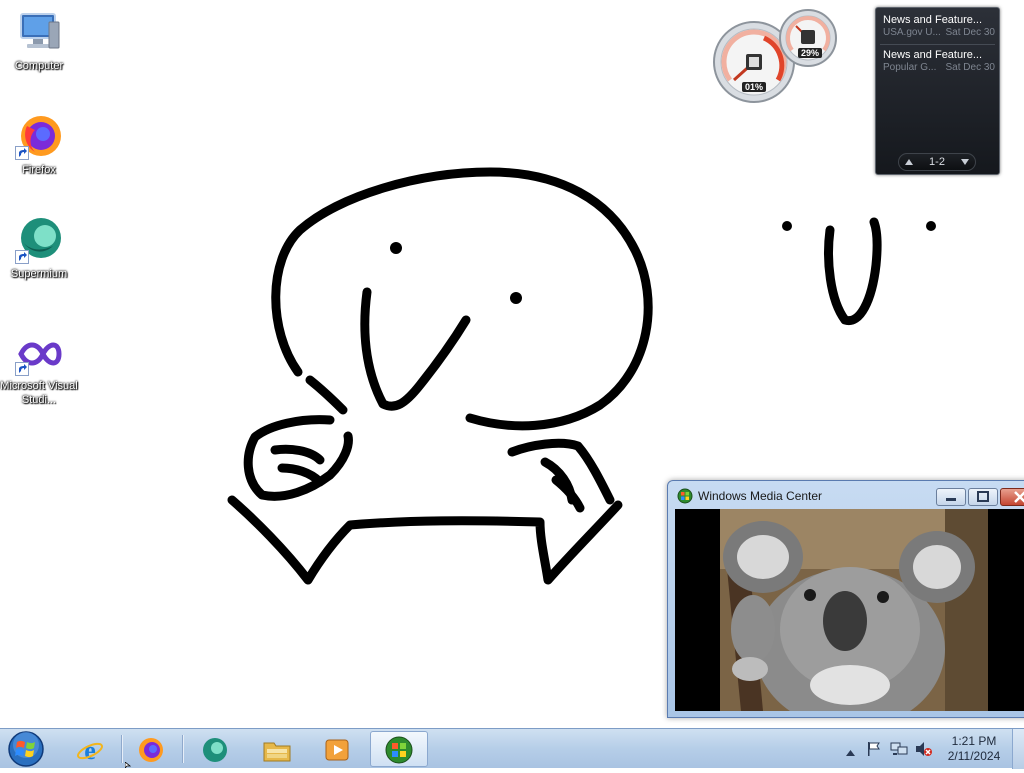 This screenshot has width=1024, height=773. Describe the element at coordinates (39, 66) in the screenshot. I see `desktop-icon-label: Computer` at that location.